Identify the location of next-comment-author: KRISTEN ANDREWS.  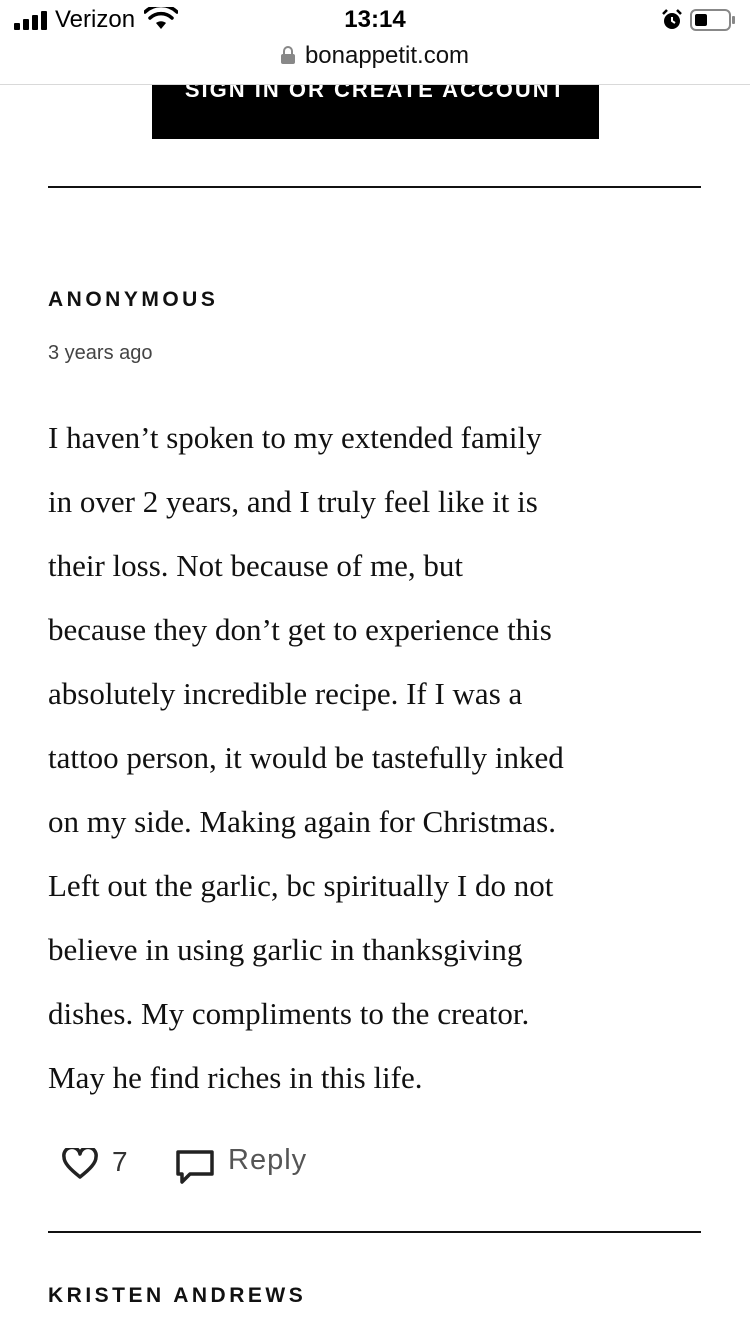
(177, 1295).